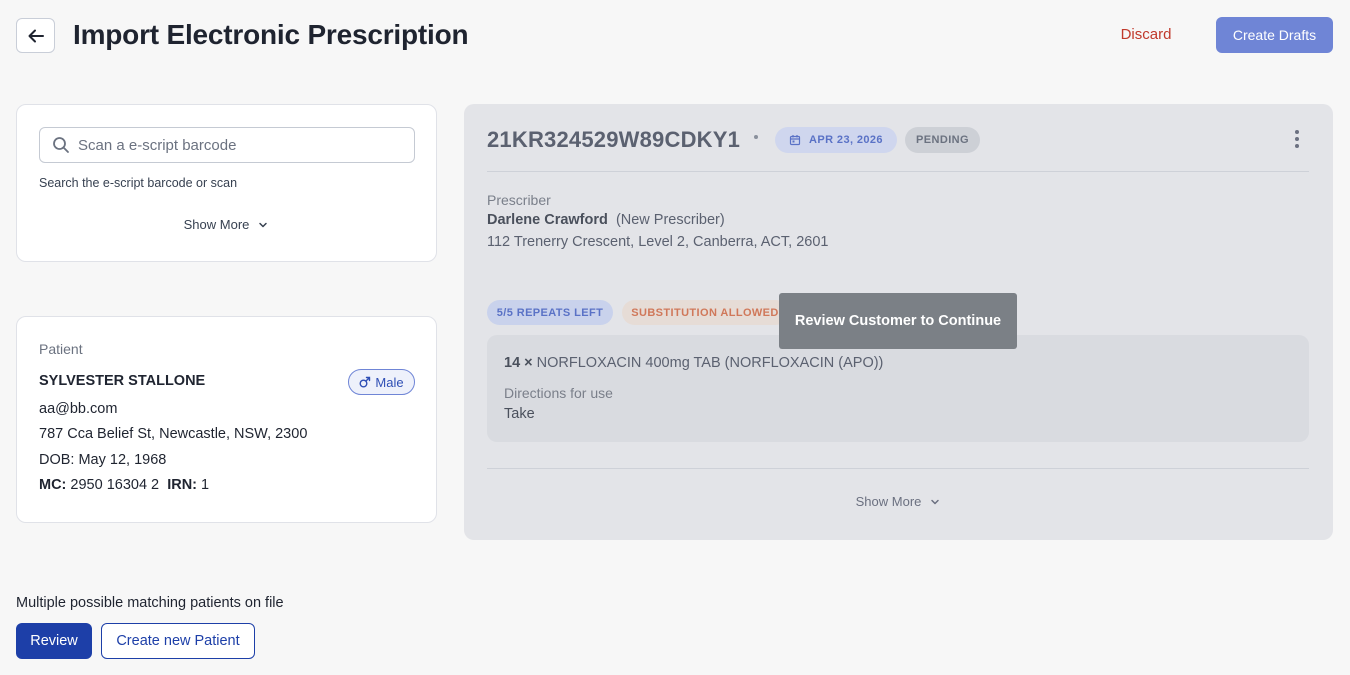 The width and height of the screenshot is (1350, 675). I want to click on prescriber-note: (New Prescriber), so click(670, 220).